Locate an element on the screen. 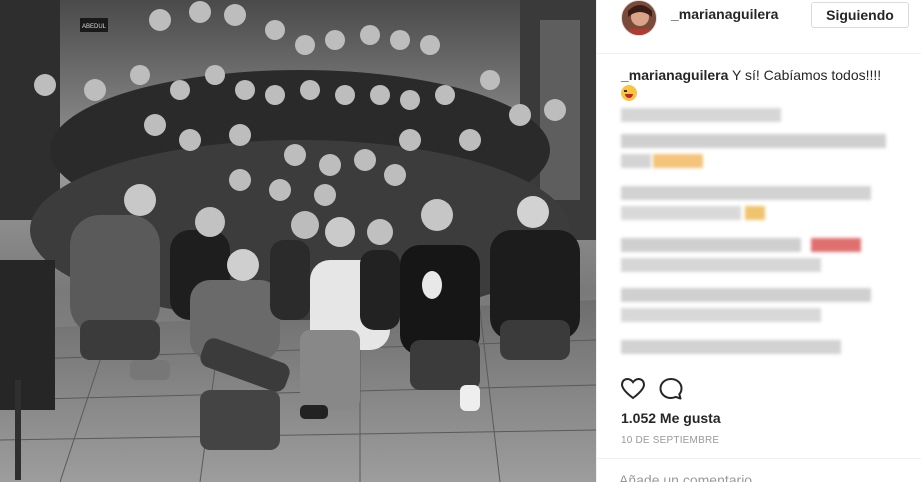 The image size is (921, 482). avatar-image is located at coordinates (639, 18).